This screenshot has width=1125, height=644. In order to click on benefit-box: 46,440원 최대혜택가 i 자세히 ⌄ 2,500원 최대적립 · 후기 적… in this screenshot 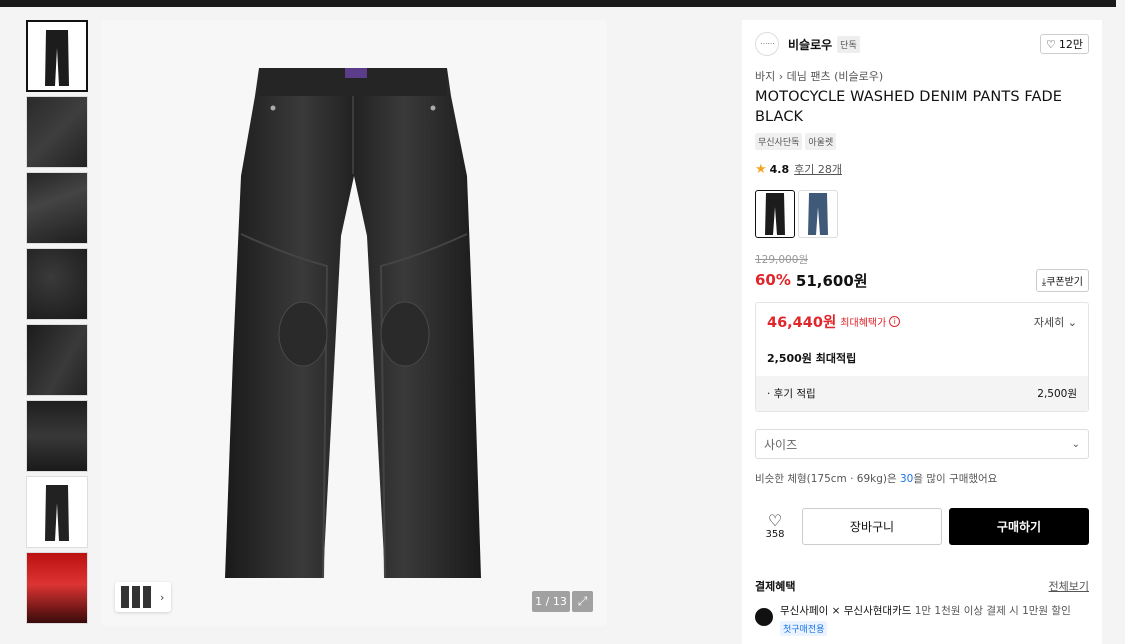, I will do `click(922, 357)`.